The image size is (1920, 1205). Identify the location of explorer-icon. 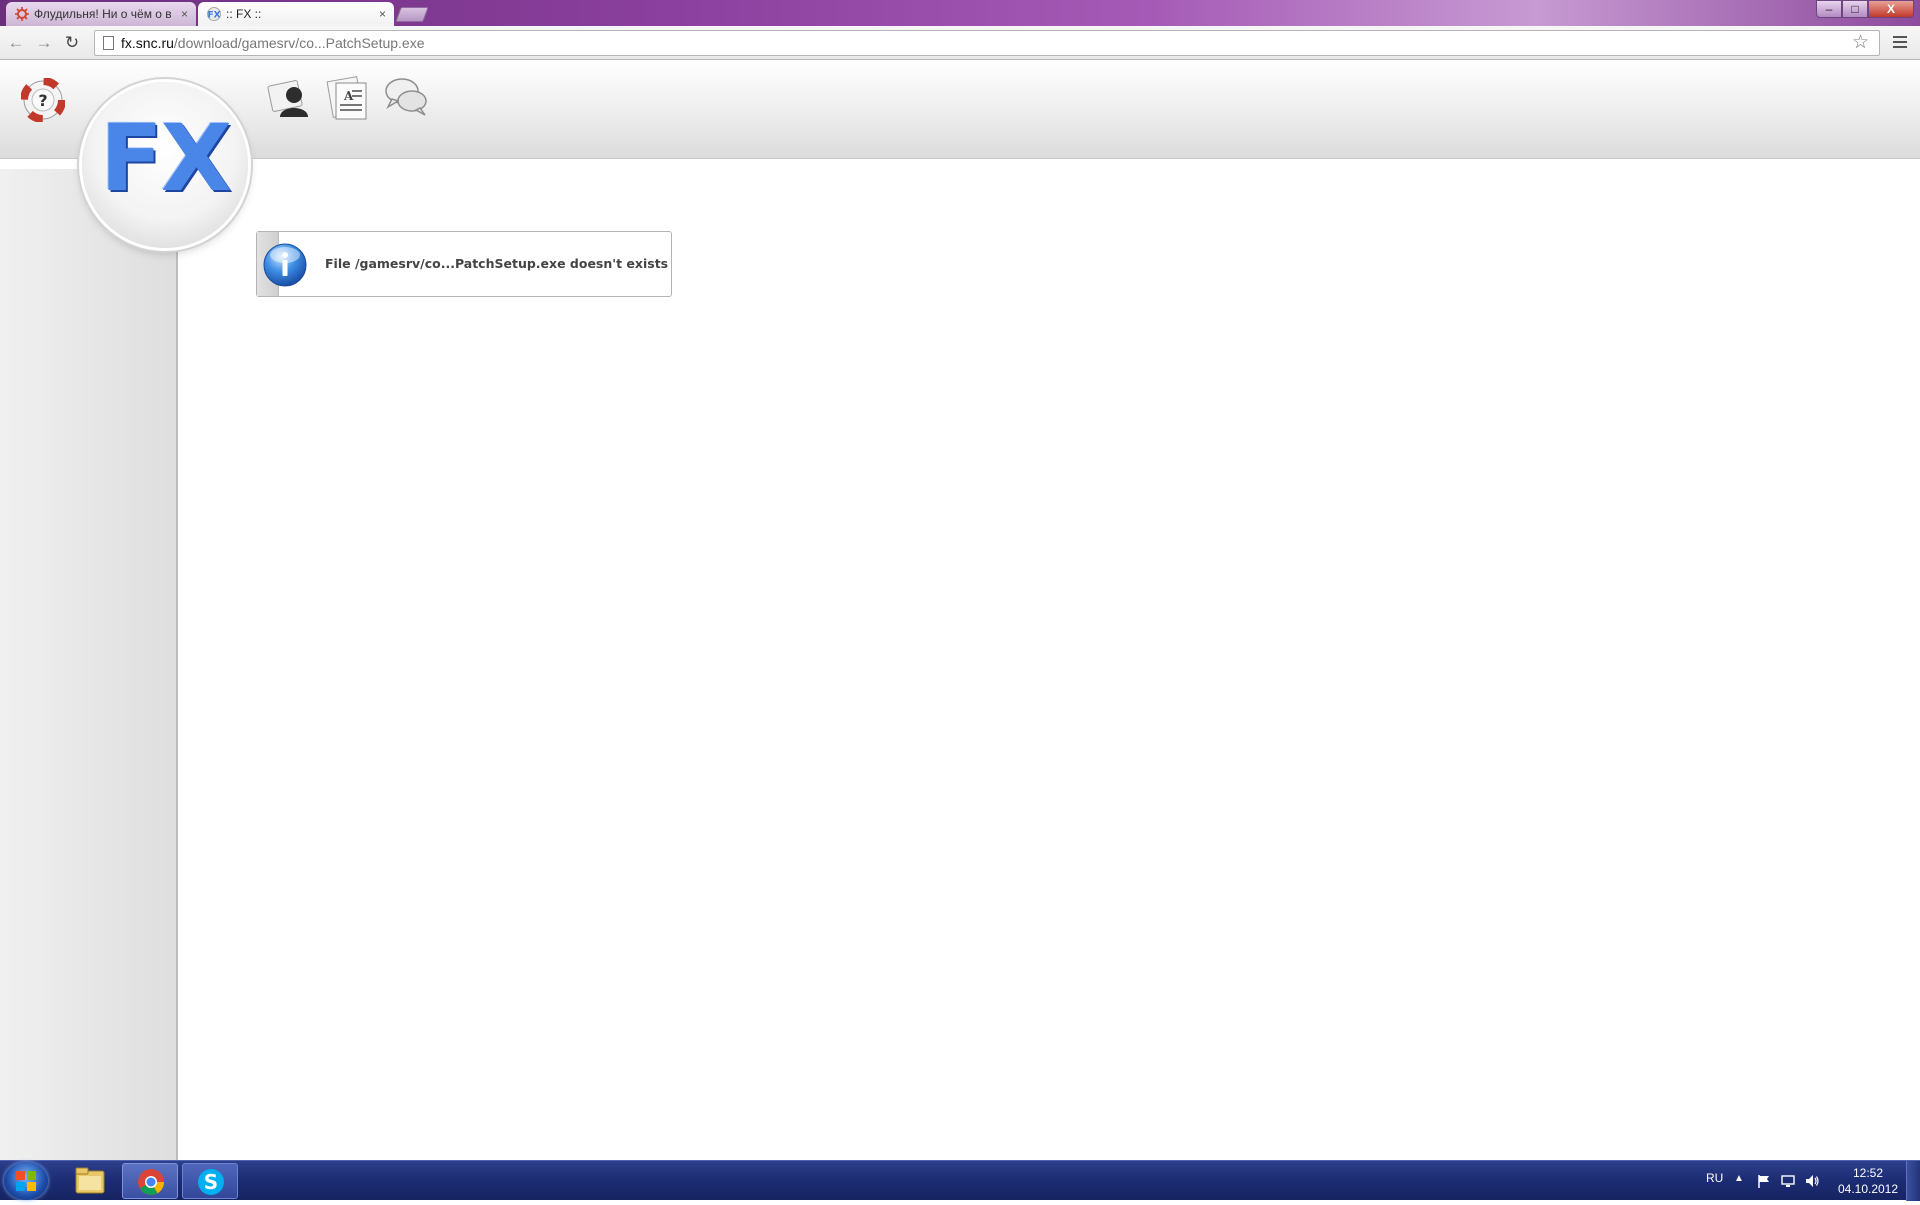
(90, 1181).